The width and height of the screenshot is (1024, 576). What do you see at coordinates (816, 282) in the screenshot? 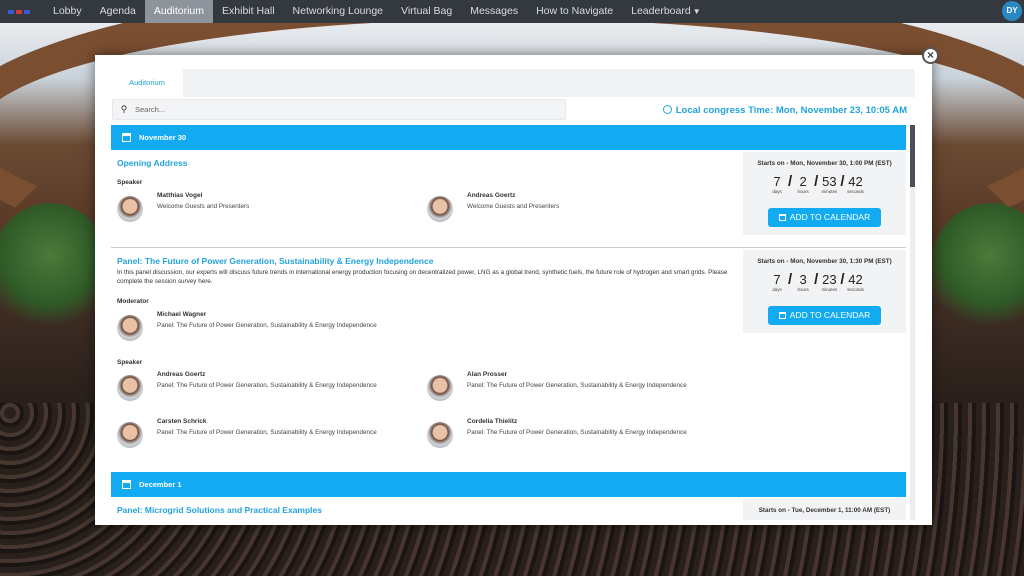
I see `countdown: 7 days / 3 hours / 23 minutes / 42 seconds` at bounding box center [816, 282].